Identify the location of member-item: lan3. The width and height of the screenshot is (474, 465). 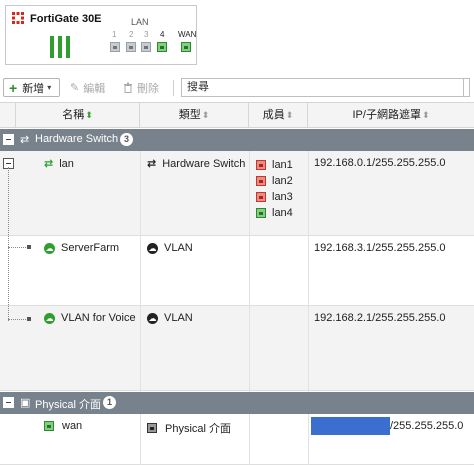
(274, 197).